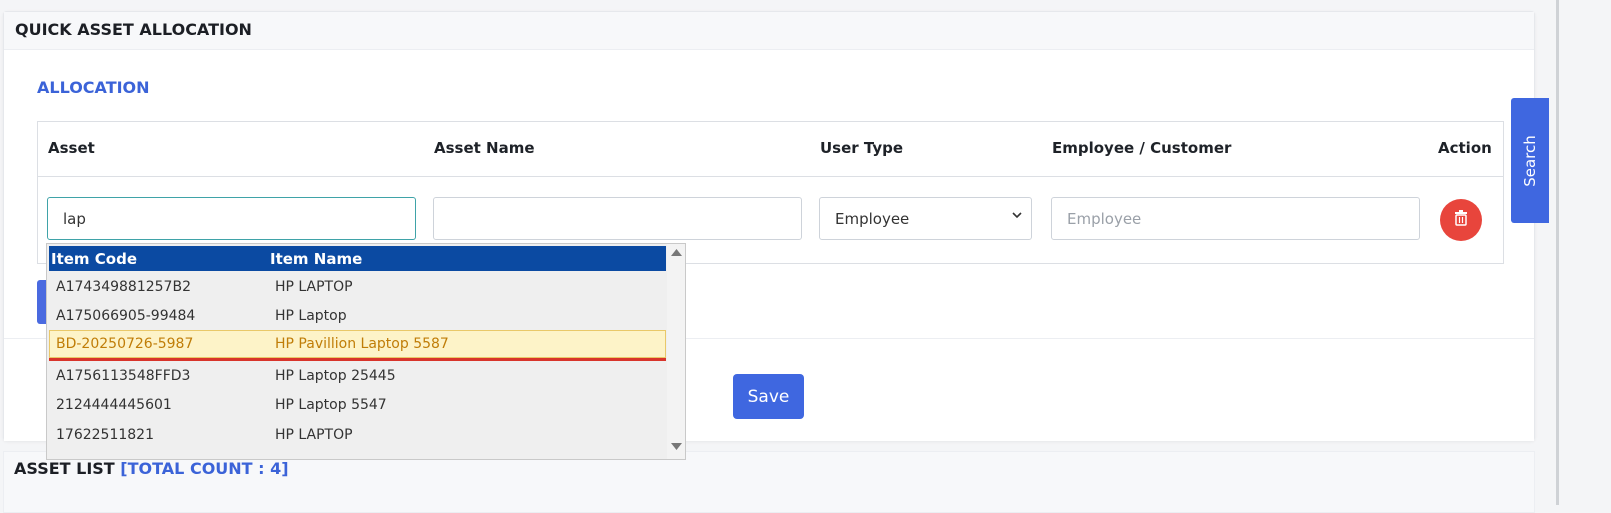 This screenshot has height=513, width=1611. Describe the element at coordinates (676, 253) in the screenshot. I see `arrow-up-icon` at that location.